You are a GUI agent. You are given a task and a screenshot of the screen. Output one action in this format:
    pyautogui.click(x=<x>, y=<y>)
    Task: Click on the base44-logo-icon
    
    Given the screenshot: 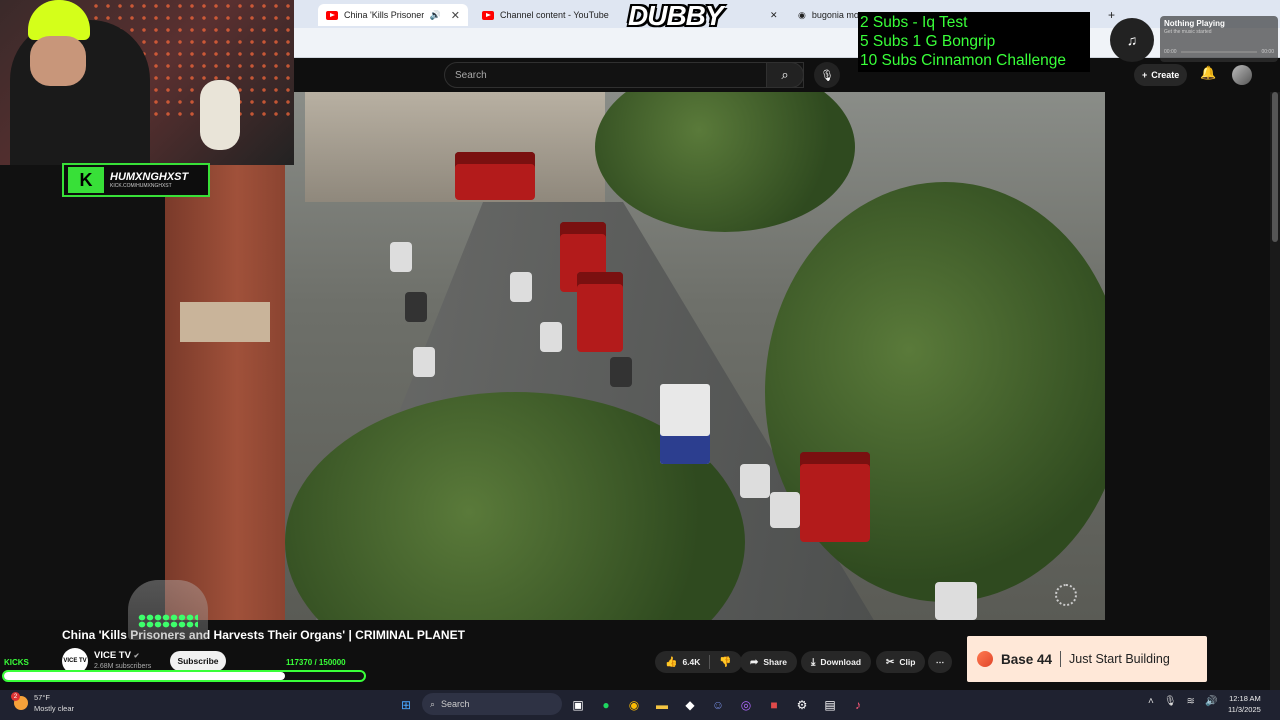 What is the action you would take?
    pyautogui.click(x=985, y=659)
    